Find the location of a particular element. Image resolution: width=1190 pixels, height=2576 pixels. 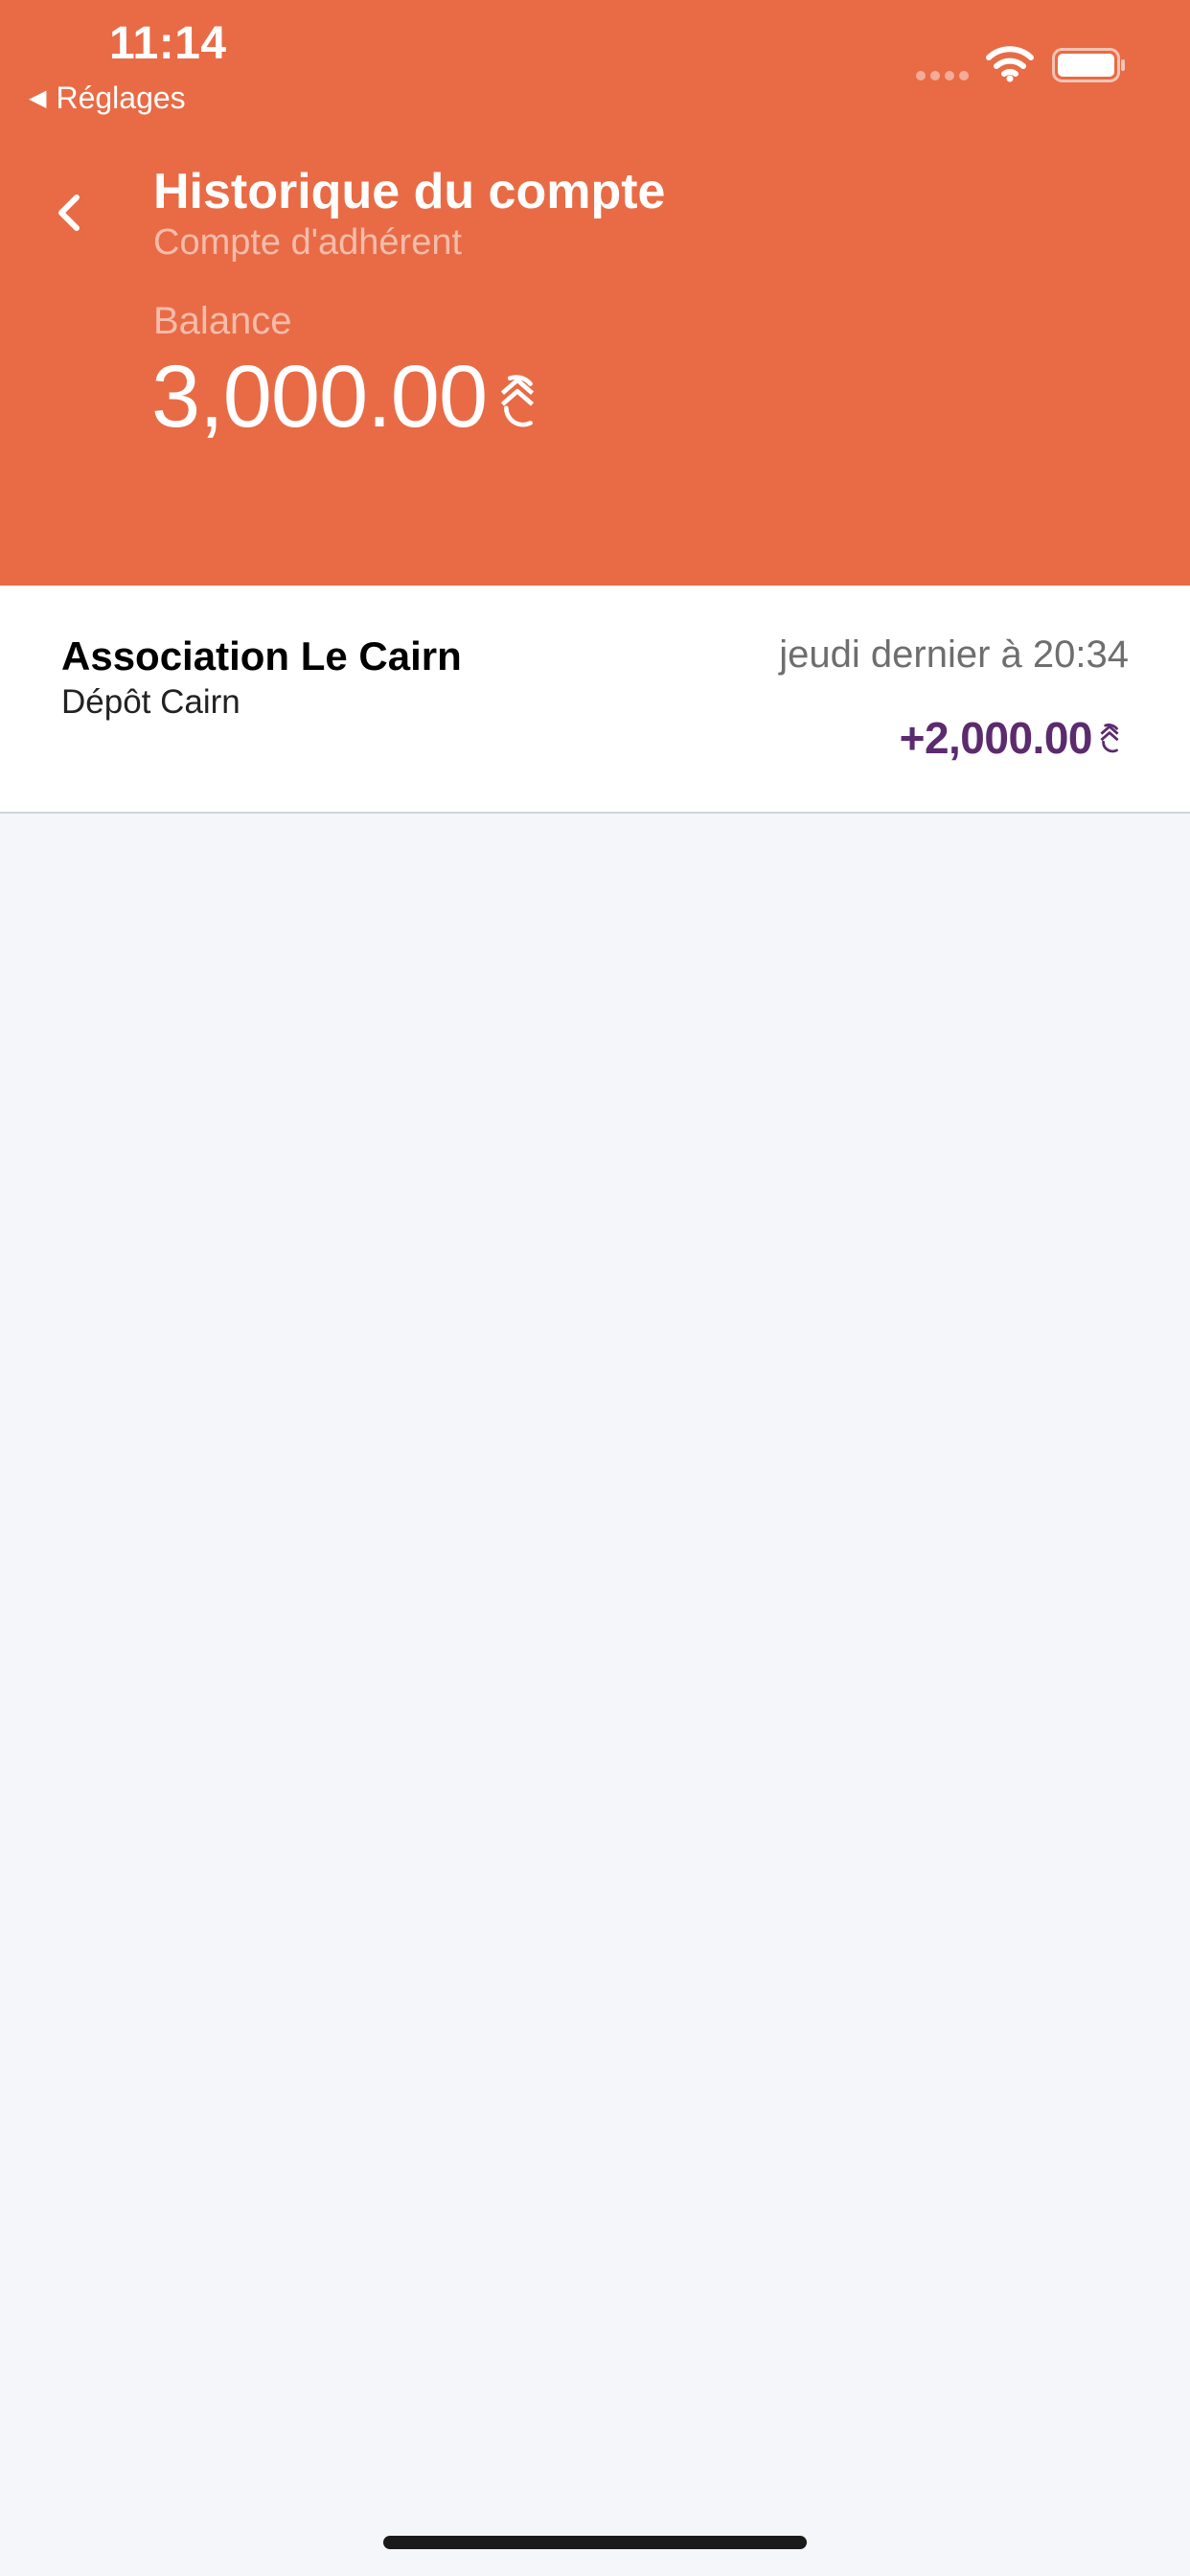

status-time: 11:14 is located at coordinates (168, 43).